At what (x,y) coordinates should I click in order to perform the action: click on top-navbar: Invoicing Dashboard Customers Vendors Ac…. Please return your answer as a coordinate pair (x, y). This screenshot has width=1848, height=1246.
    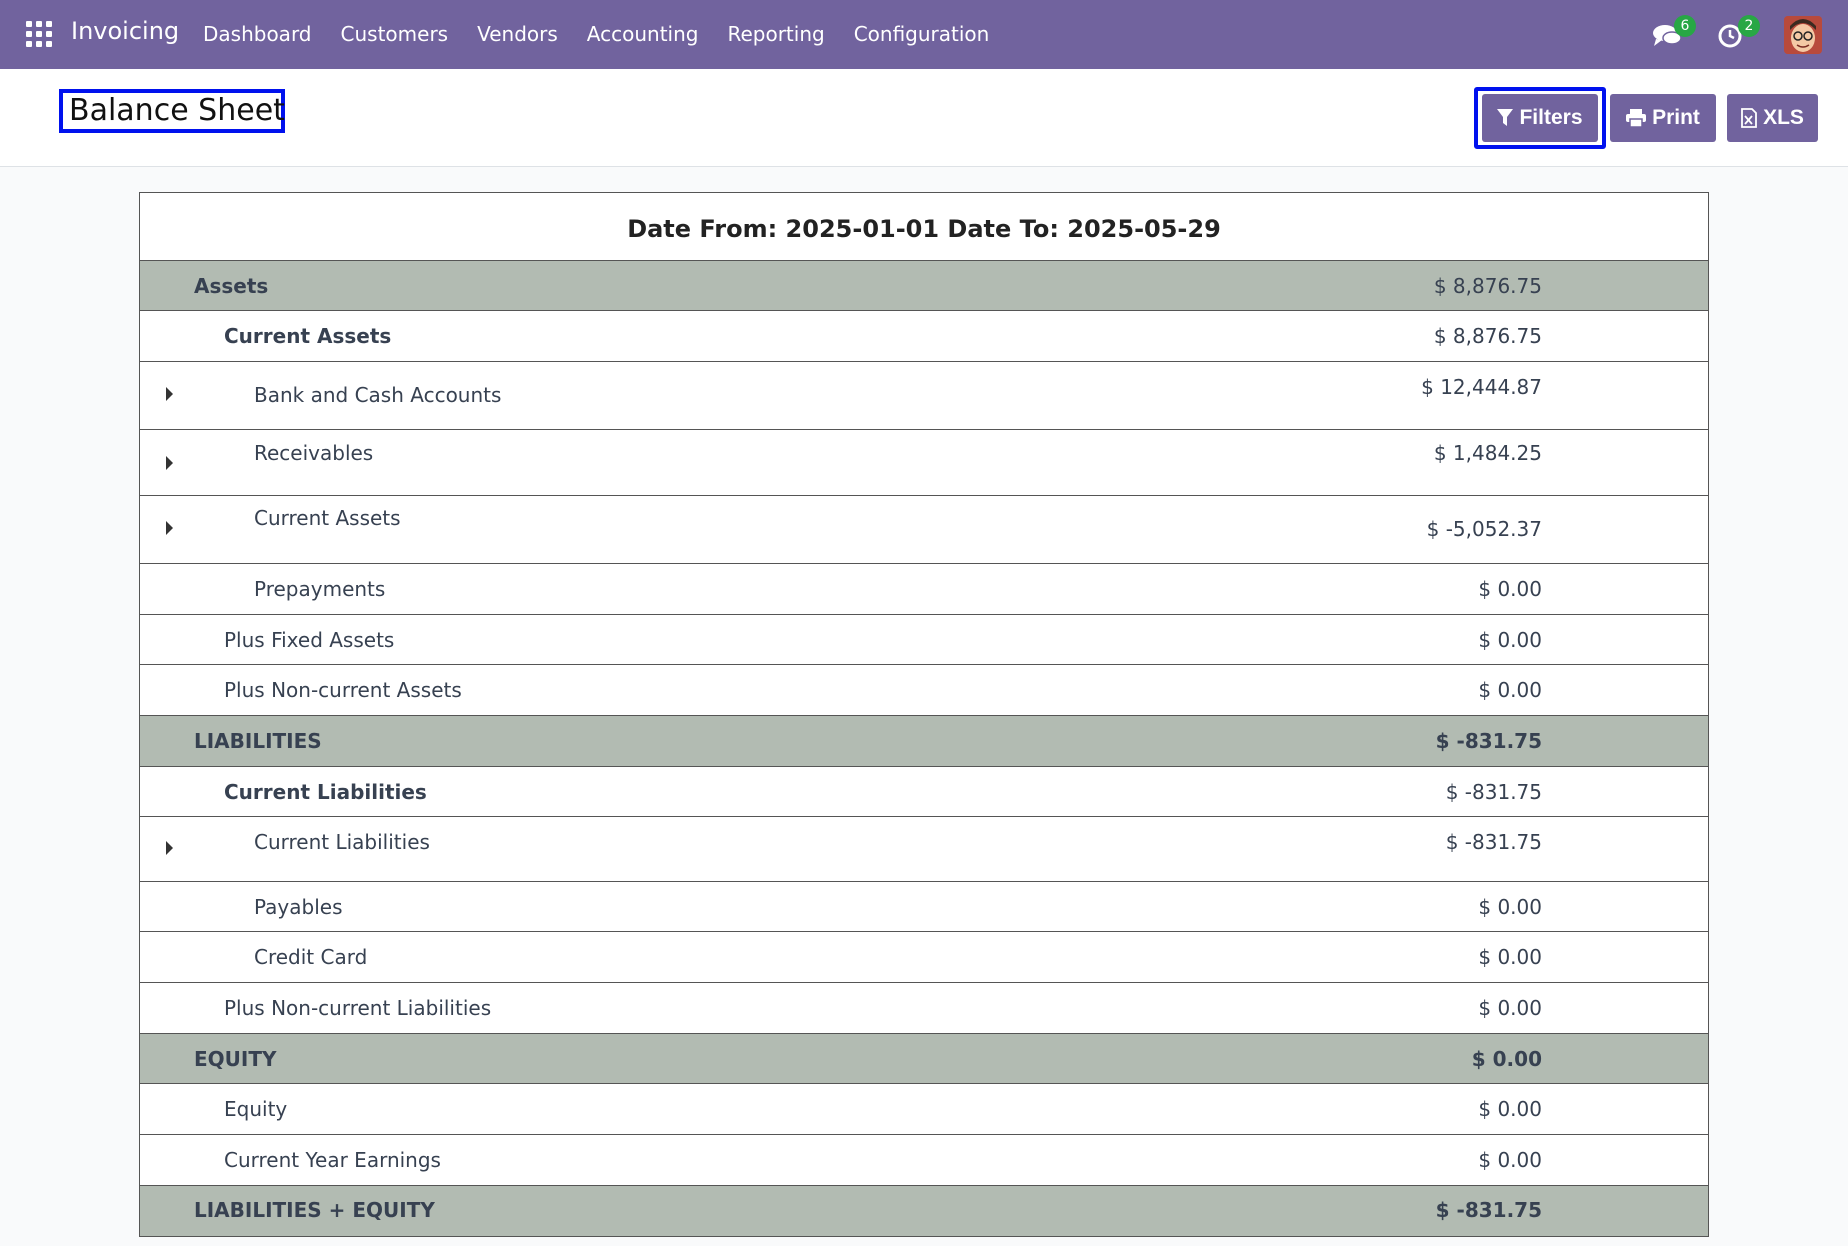
    Looking at the image, I should click on (924, 34).